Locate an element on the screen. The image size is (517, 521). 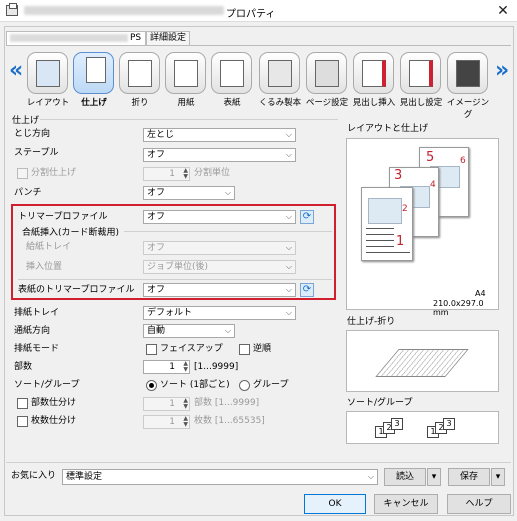
sheet-split-label: 枚数仕分け is located at coordinates (54, 421).